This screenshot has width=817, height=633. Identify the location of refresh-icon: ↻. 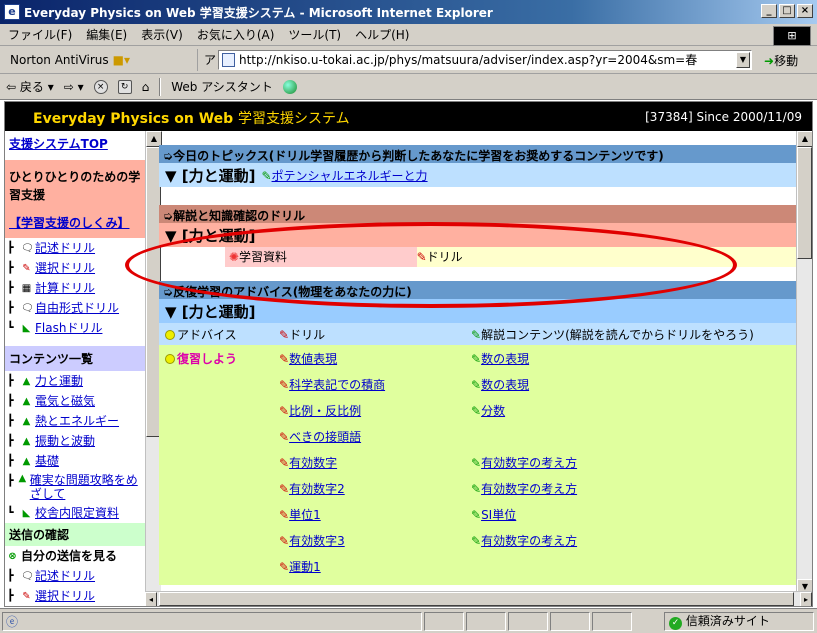
(124, 86).